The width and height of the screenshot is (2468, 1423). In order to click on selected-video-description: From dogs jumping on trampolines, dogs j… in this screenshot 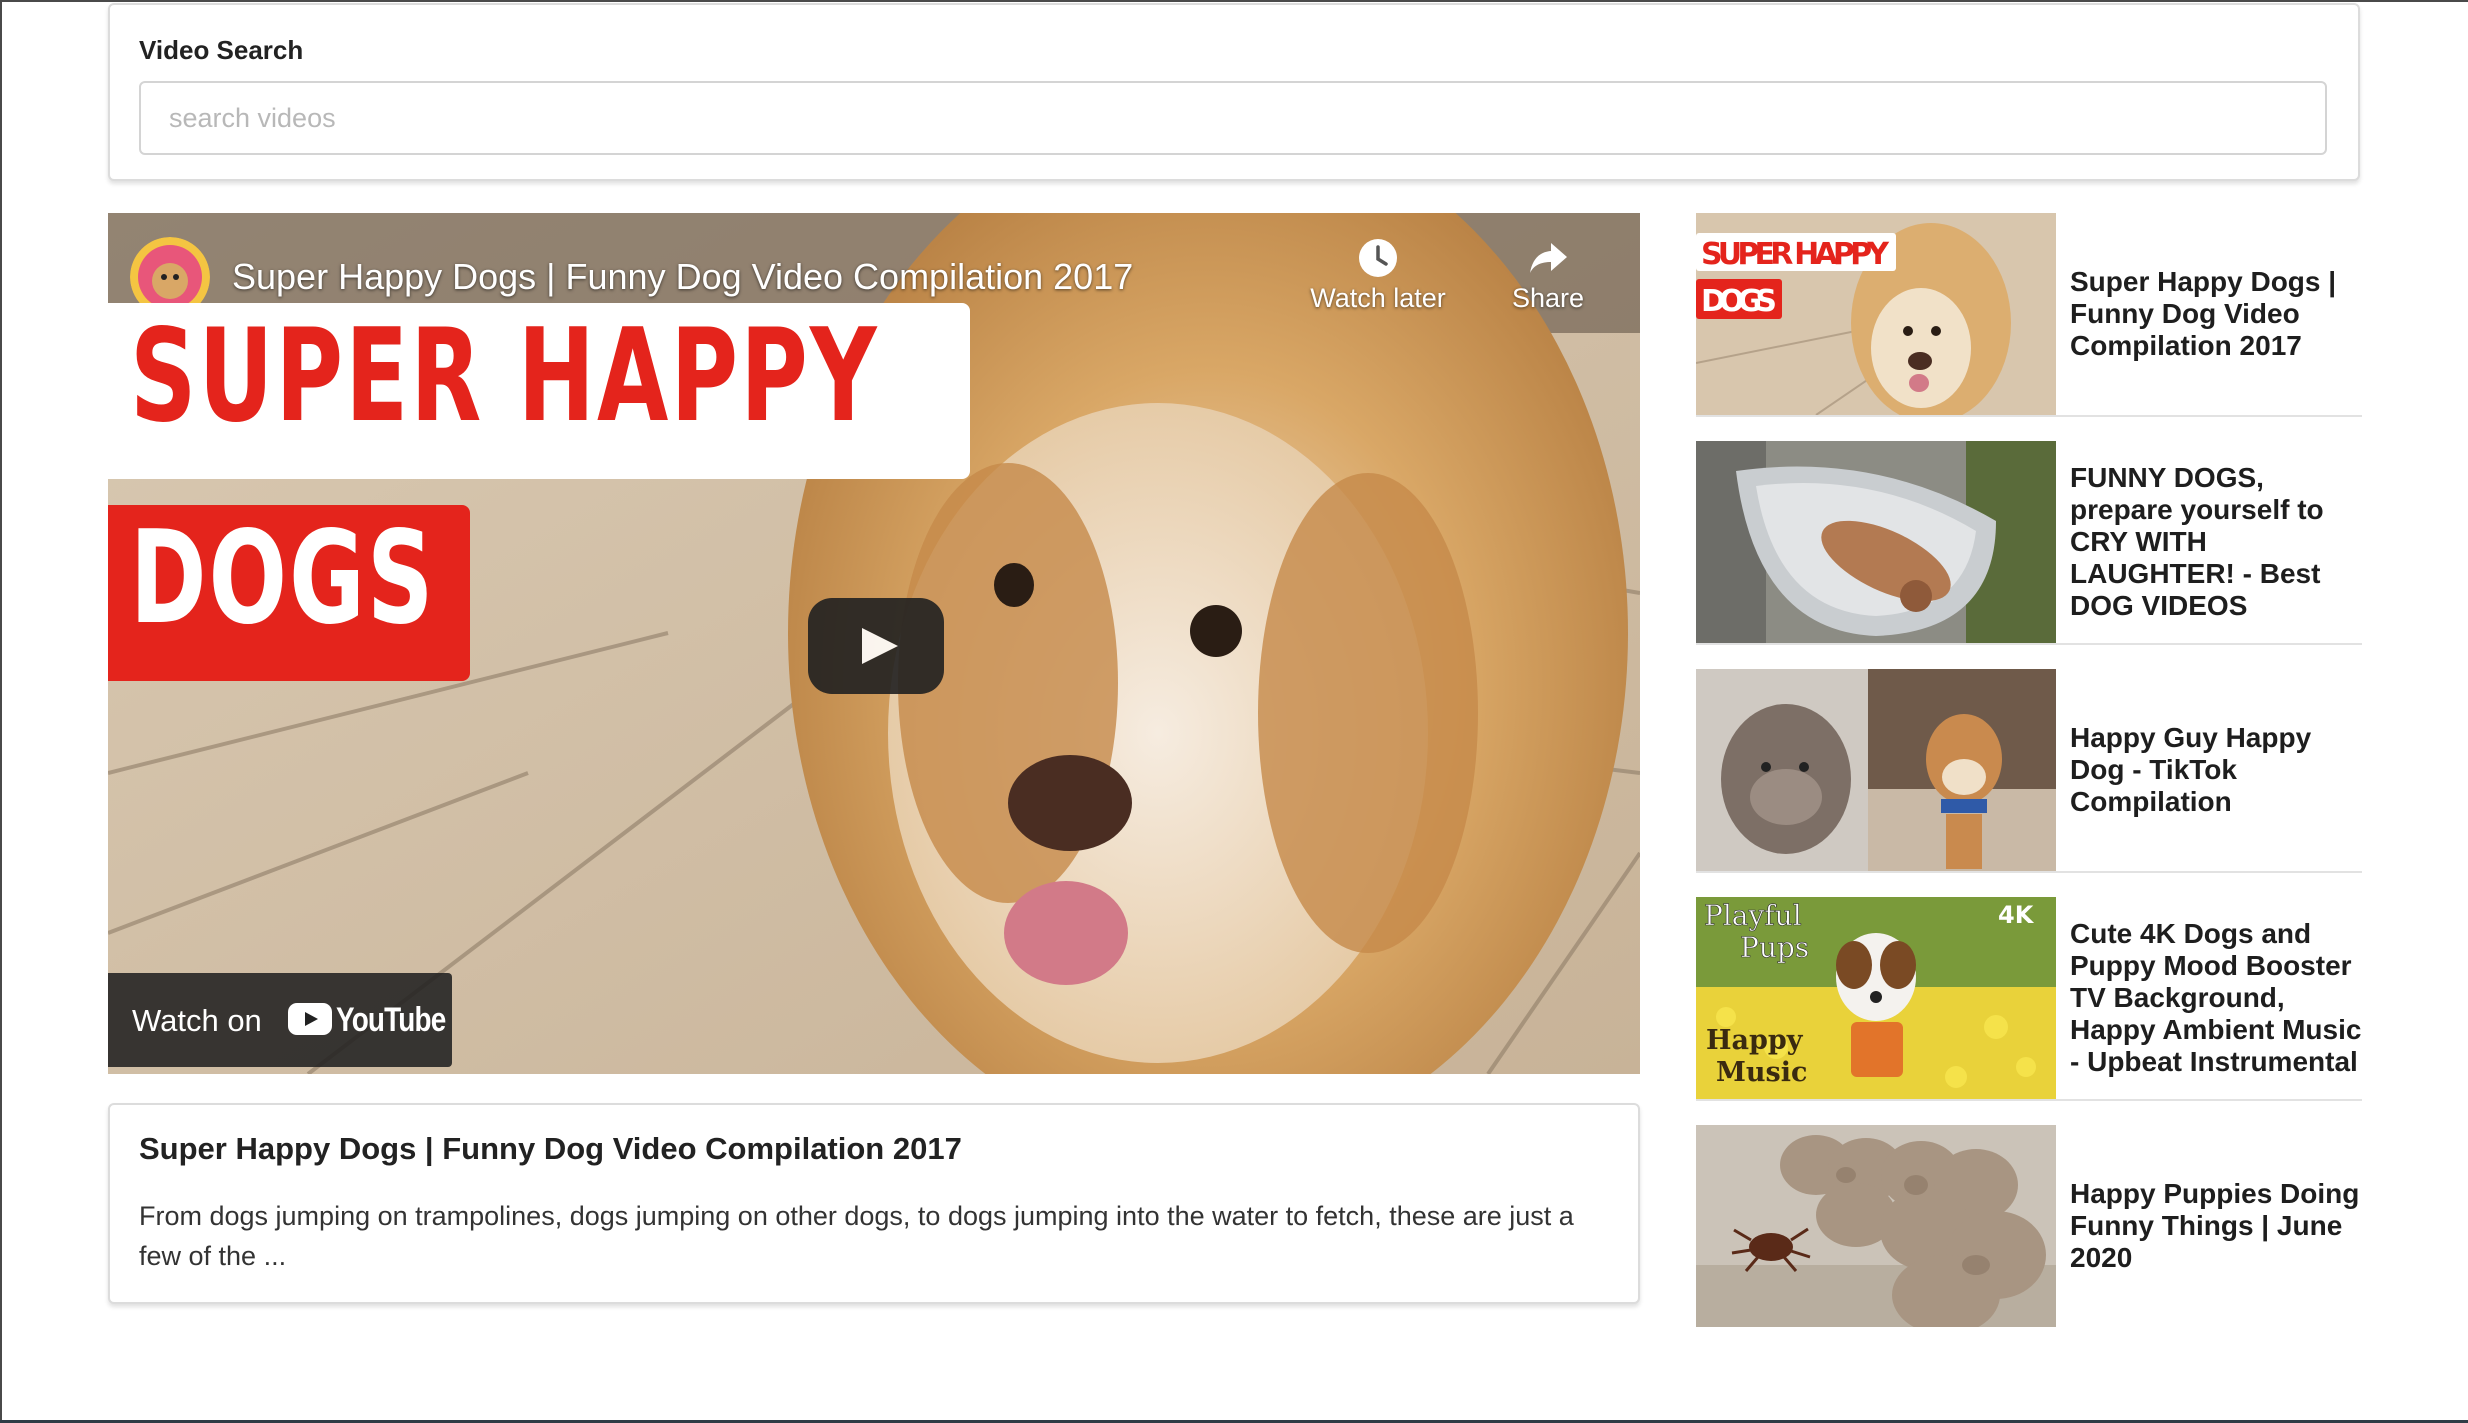, I will do `click(856, 1236)`.